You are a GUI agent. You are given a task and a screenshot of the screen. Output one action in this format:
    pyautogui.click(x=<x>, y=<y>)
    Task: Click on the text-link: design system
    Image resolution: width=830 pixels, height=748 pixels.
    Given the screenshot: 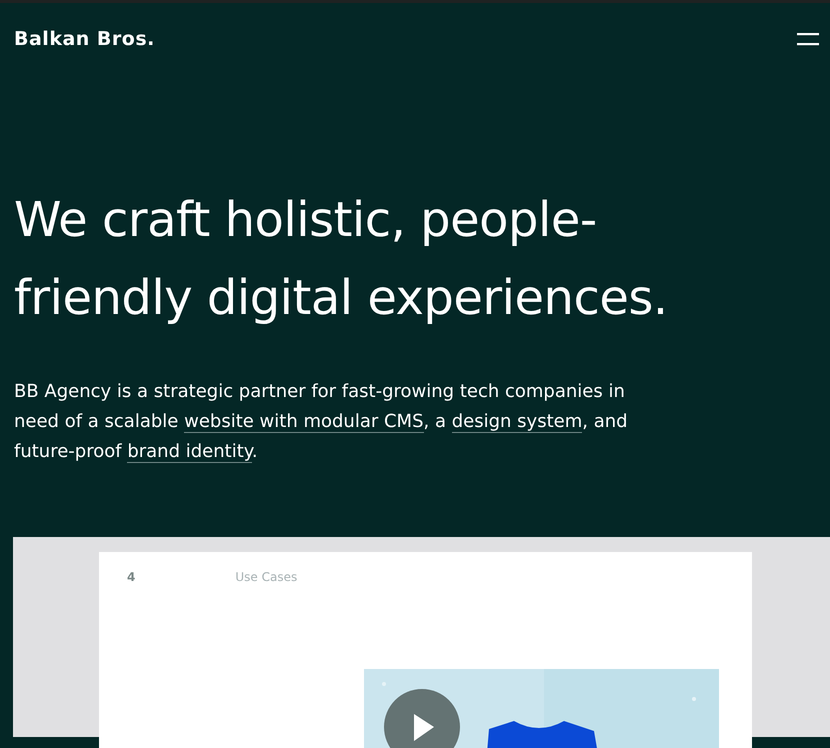 What is the action you would take?
    pyautogui.click(x=517, y=422)
    